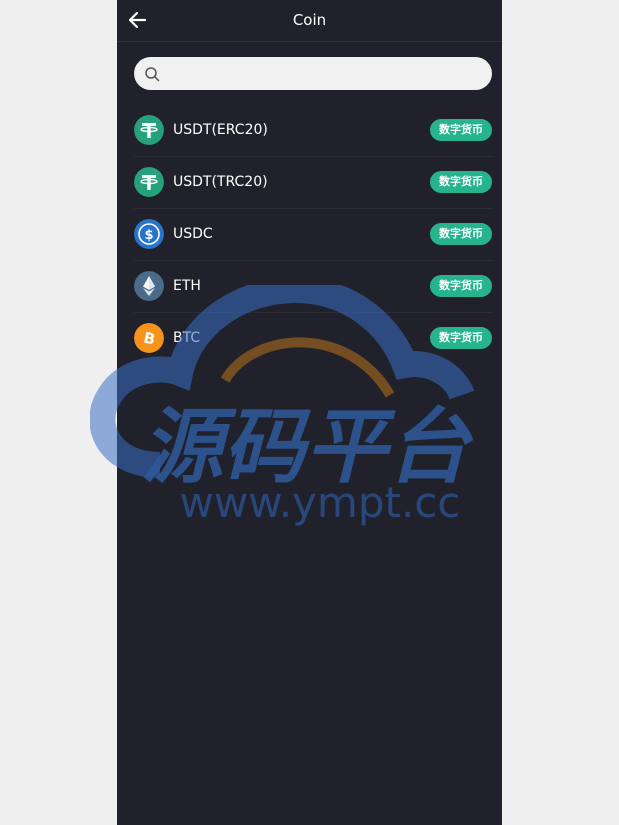 This screenshot has height=825, width=619. What do you see at coordinates (313, 183) in the screenshot?
I see `coin-row-usdt-trc20: USDT(TRC20) 数字货币` at bounding box center [313, 183].